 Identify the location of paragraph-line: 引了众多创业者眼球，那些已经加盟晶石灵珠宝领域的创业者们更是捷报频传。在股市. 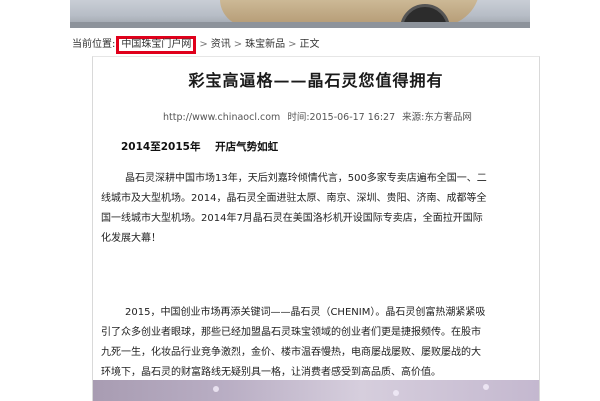
(291, 332).